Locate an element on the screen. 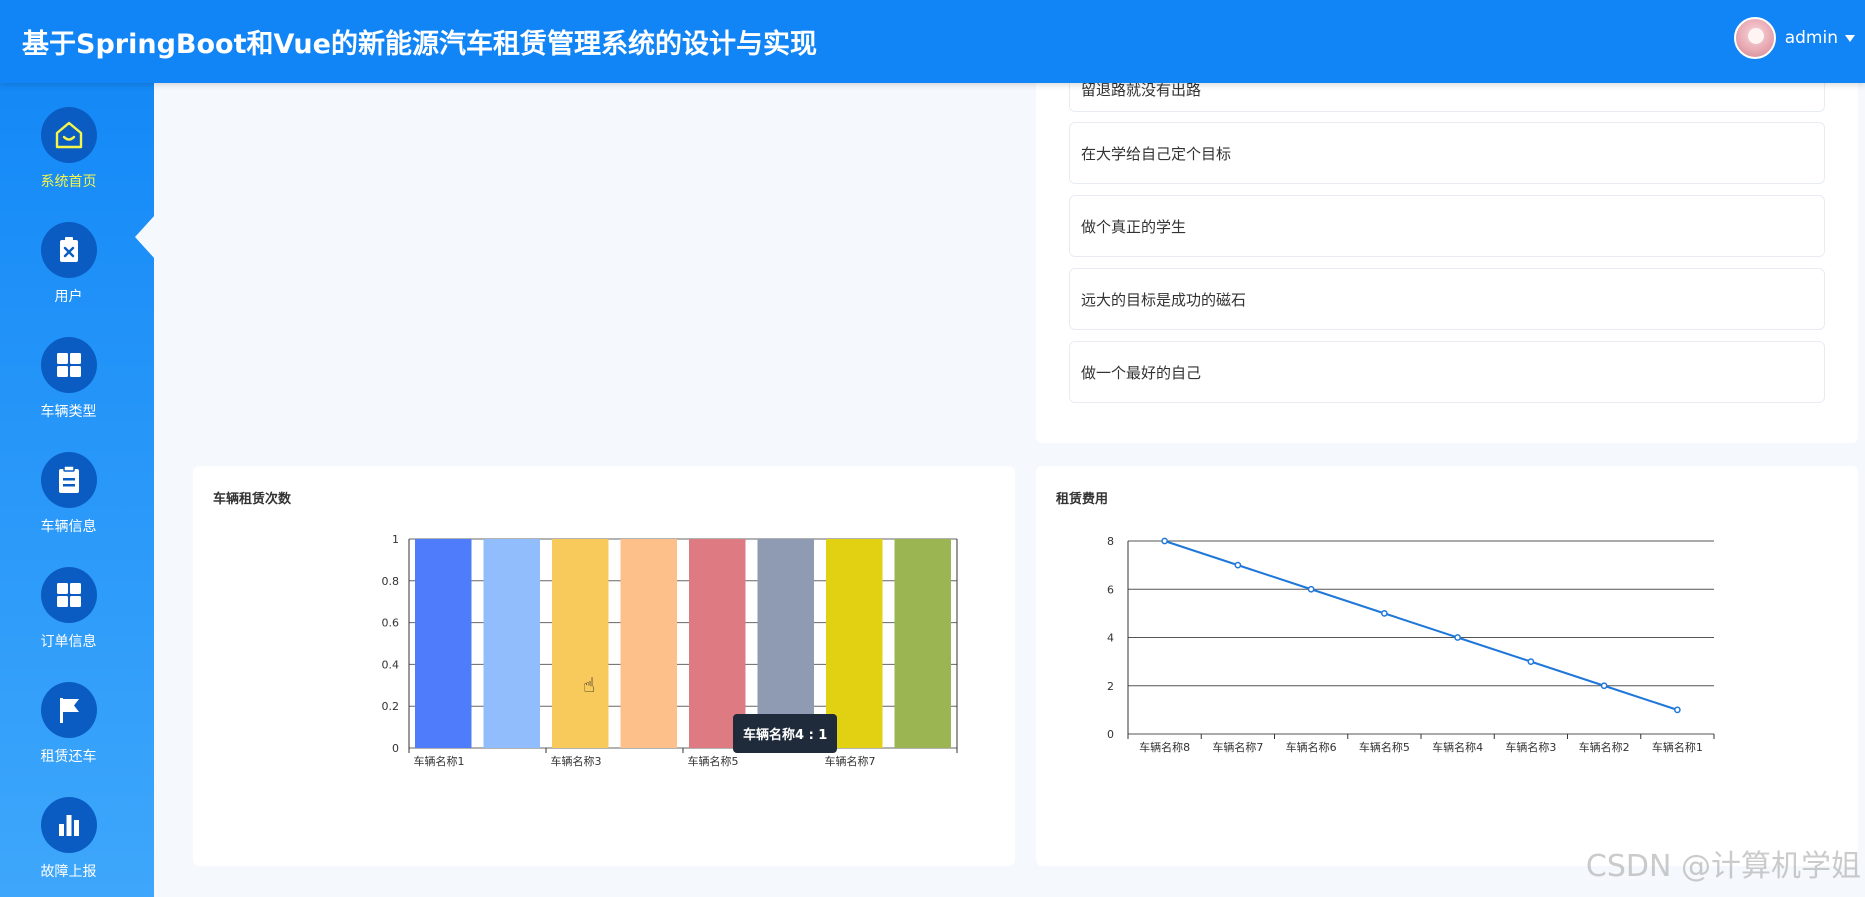  y-tick-label: 0.4 is located at coordinates (391, 664).